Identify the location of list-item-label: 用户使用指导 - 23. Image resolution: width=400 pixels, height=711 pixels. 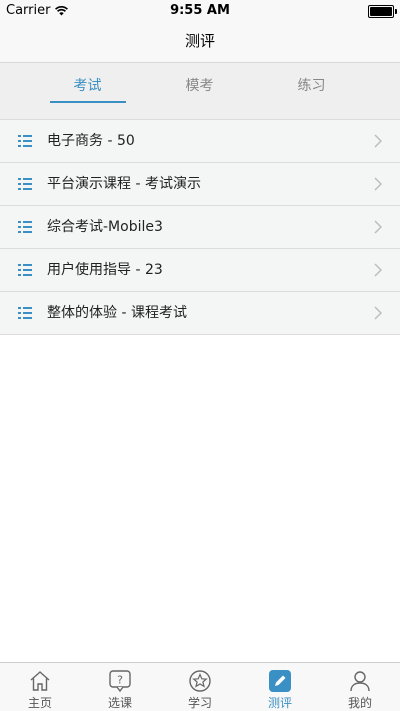
(105, 270).